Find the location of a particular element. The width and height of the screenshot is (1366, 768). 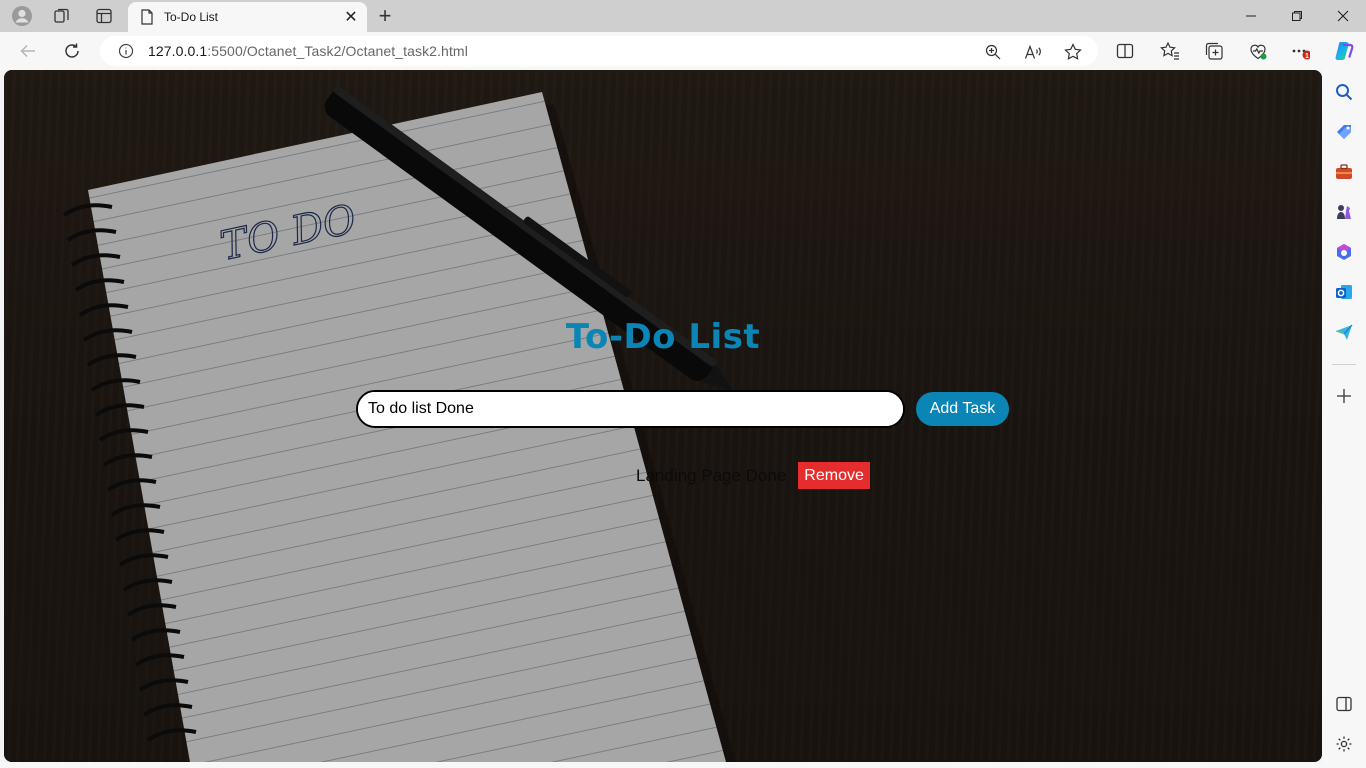

shopping-tag-icon is located at coordinates (1344, 132).